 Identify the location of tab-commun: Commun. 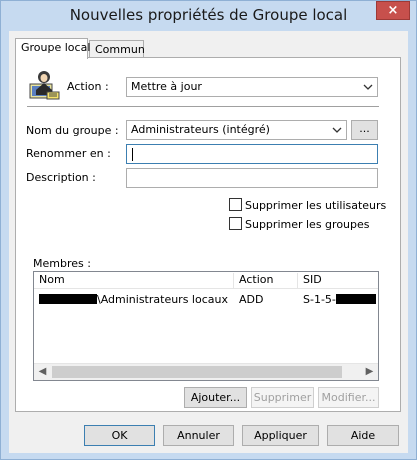
(117, 49).